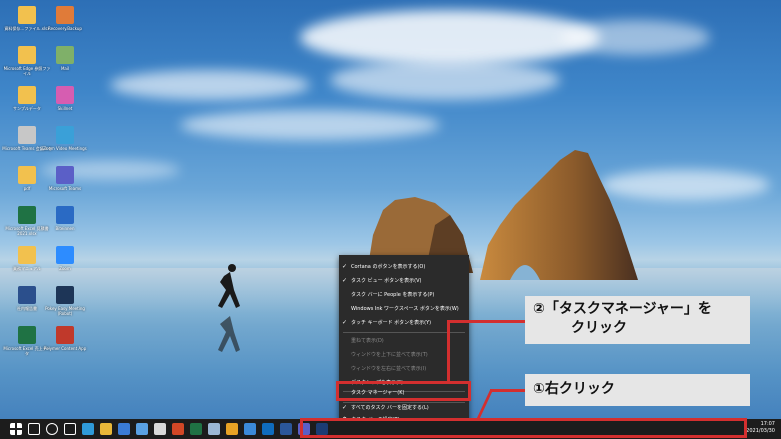  I want to click on menu-item-cortana: ✓ Cortana のボタンを表示する(O), so click(404, 267).